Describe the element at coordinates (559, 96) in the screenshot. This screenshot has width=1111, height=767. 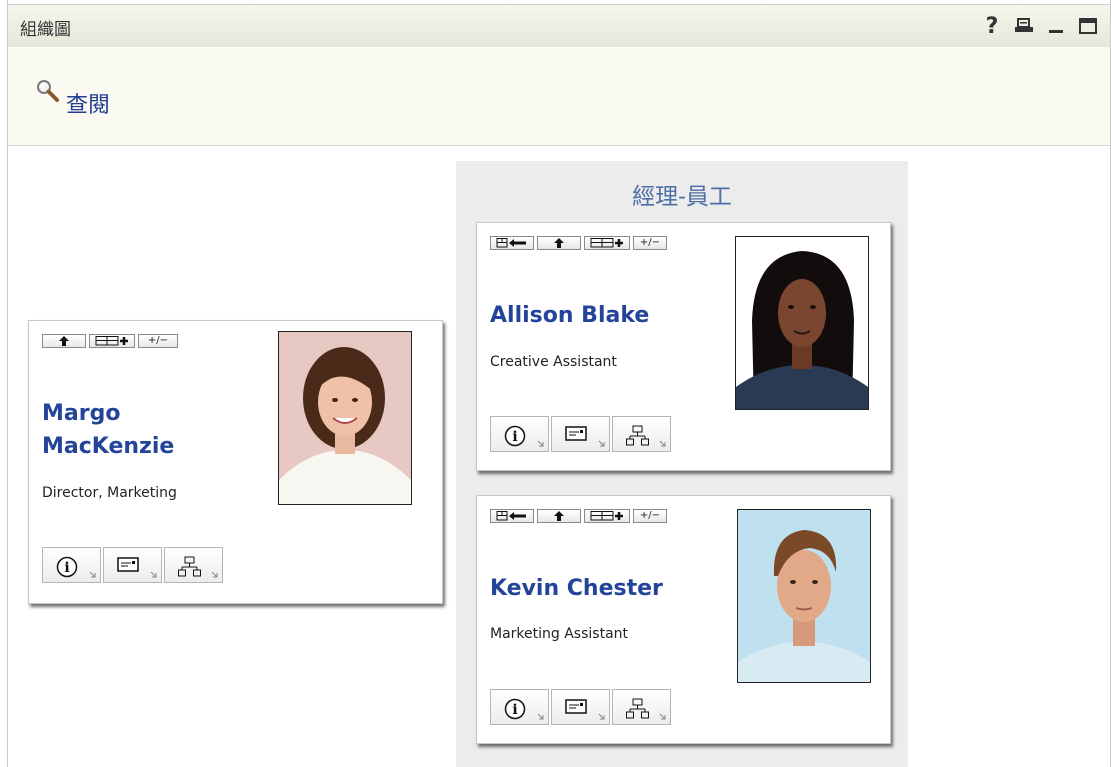
I see `lookup-toolbar: 查閱` at that location.